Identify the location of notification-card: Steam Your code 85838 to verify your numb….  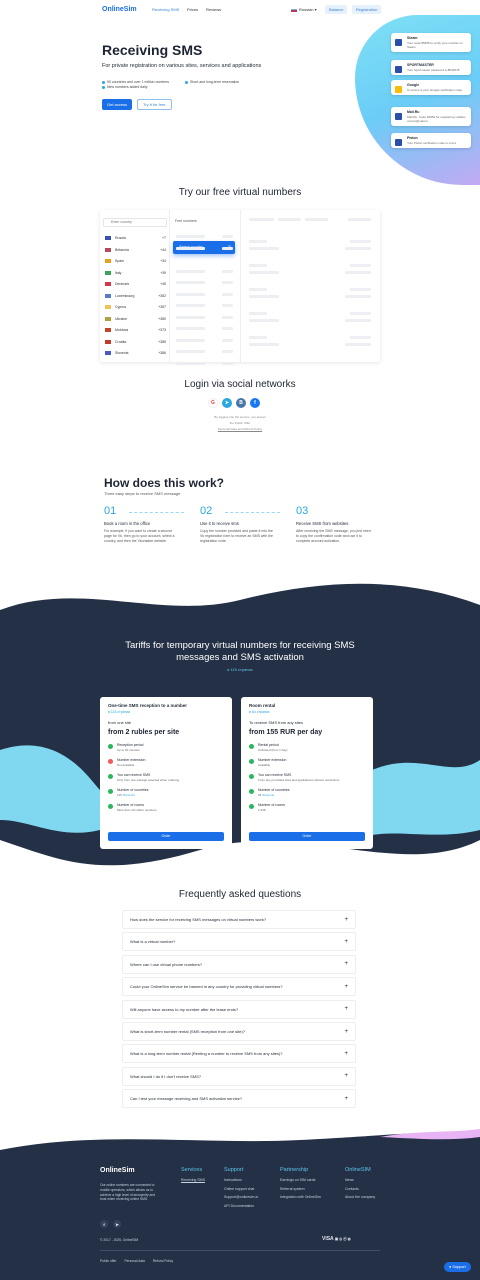
(431, 42).